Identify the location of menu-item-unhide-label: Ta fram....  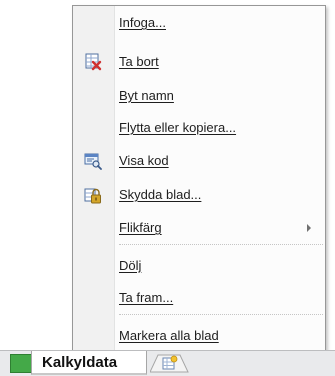
(146, 297).